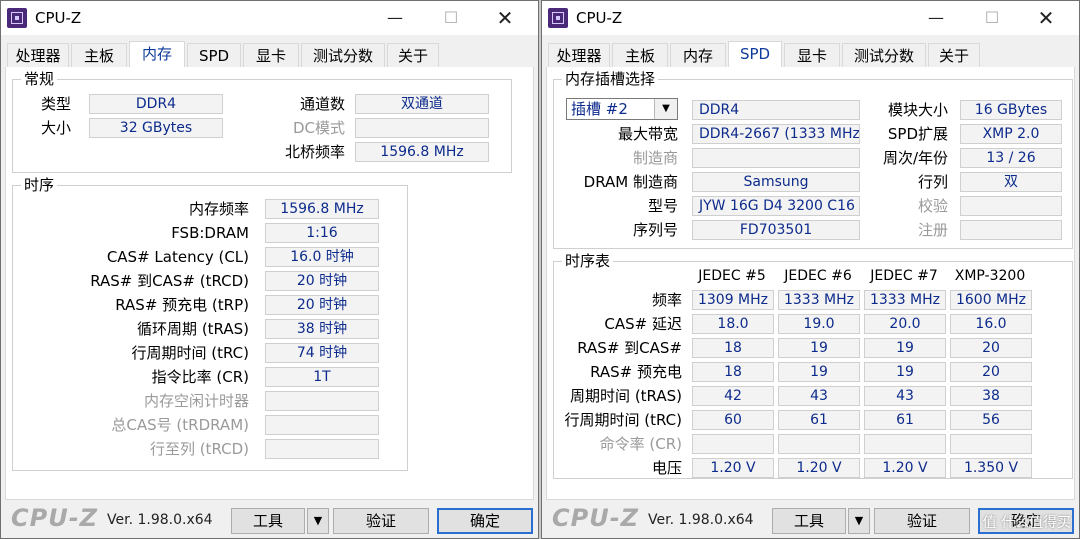  What do you see at coordinates (322, 353) in the screenshot?
I see `timing-value: 74 时钟` at bounding box center [322, 353].